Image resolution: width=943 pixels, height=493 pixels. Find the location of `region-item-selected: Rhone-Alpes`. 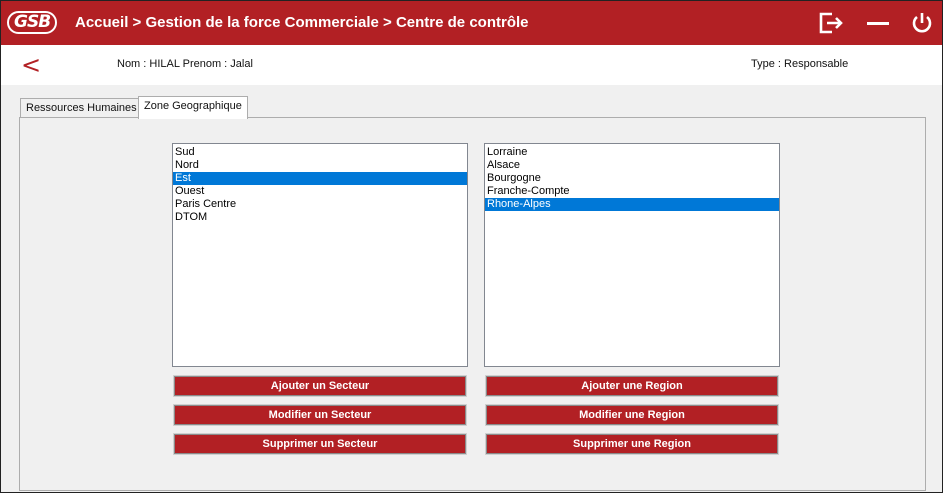

region-item-selected: Rhone-Alpes is located at coordinates (632, 204).